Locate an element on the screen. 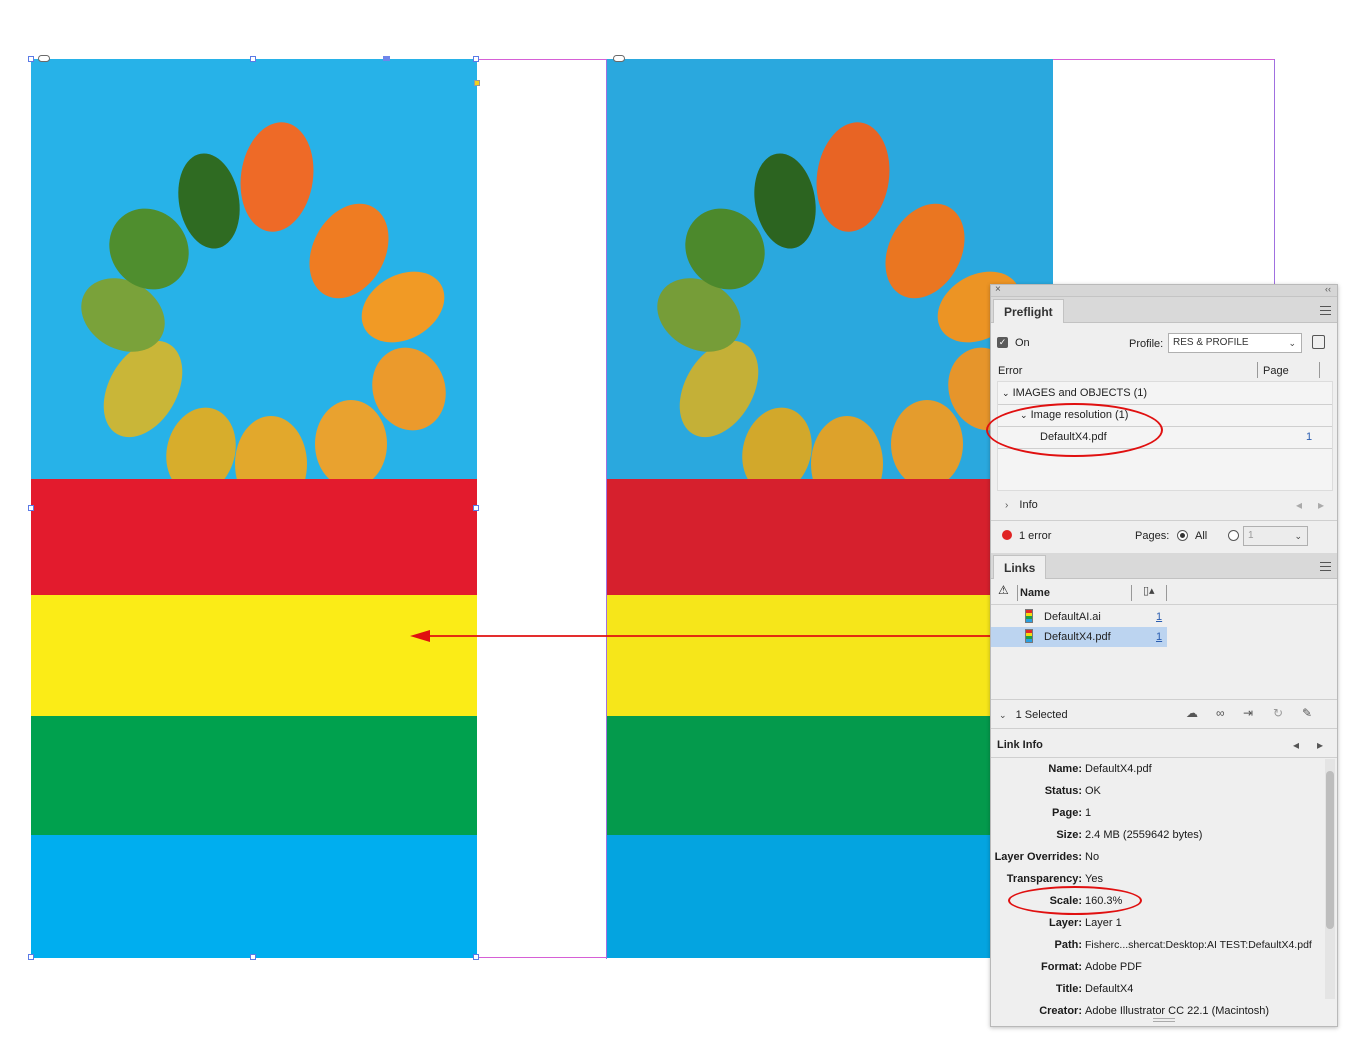 The image size is (1361, 1062). relink-icon: ∞ is located at coordinates (1220, 713).